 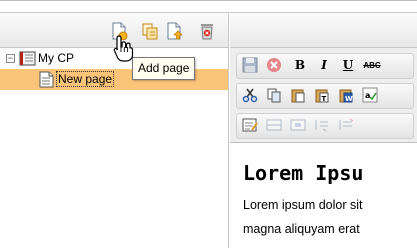 What do you see at coordinates (303, 205) in the screenshot?
I see `content-line: Lorem ipsum dolor sit` at bounding box center [303, 205].